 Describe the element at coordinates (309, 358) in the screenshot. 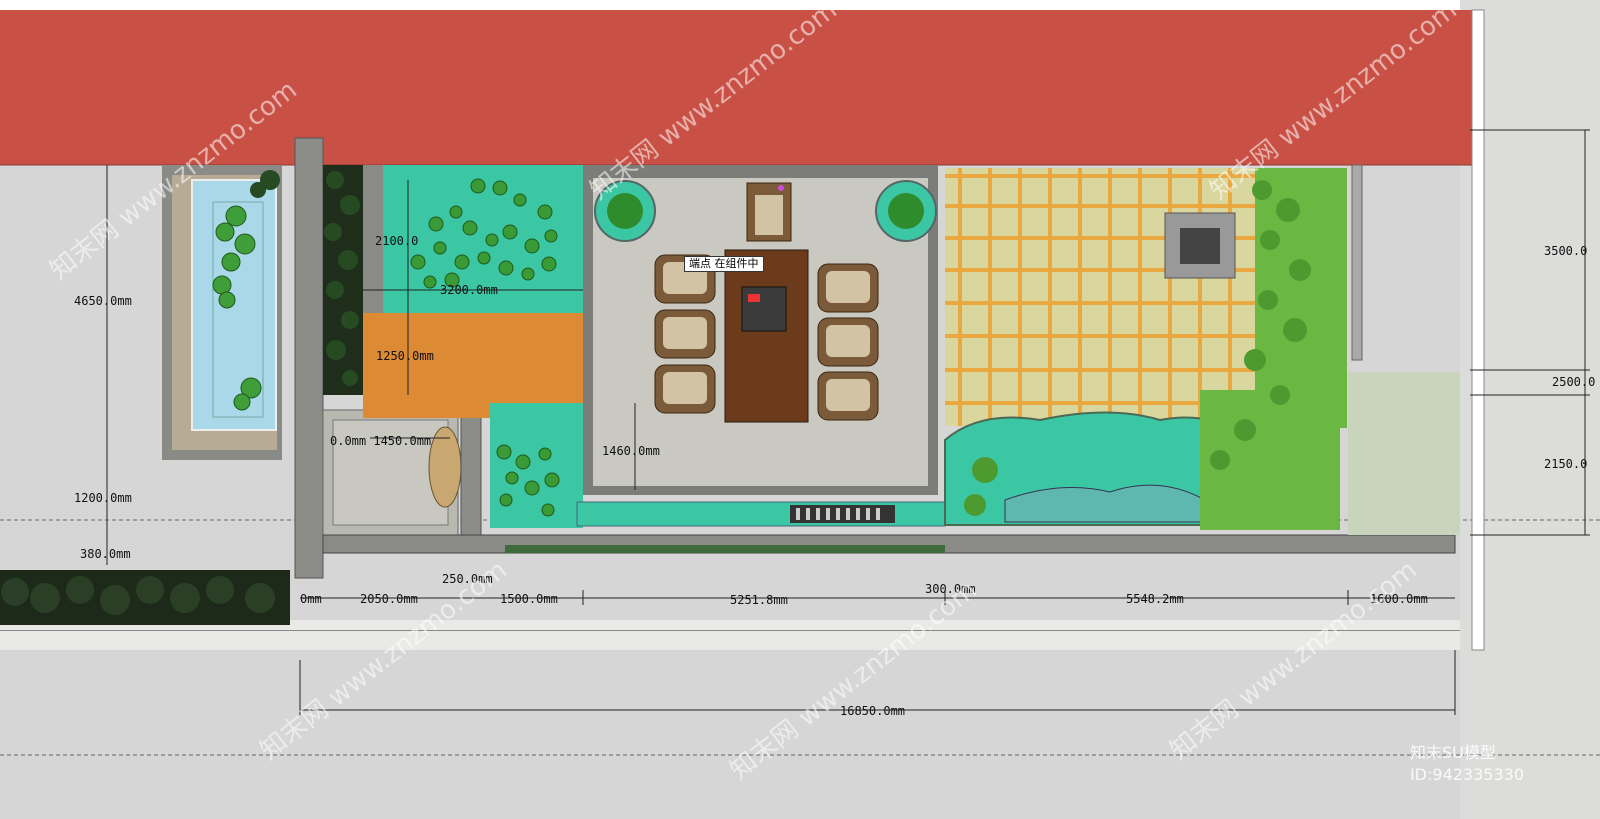

I see `column-wall` at that location.